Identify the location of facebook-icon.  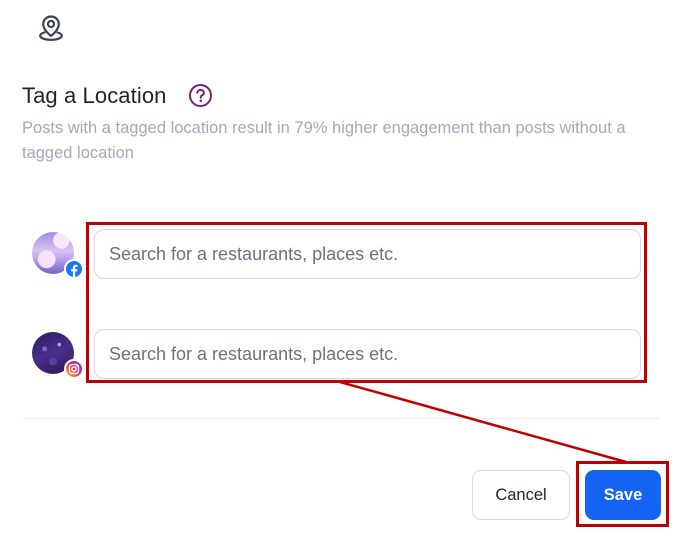
(74, 269).